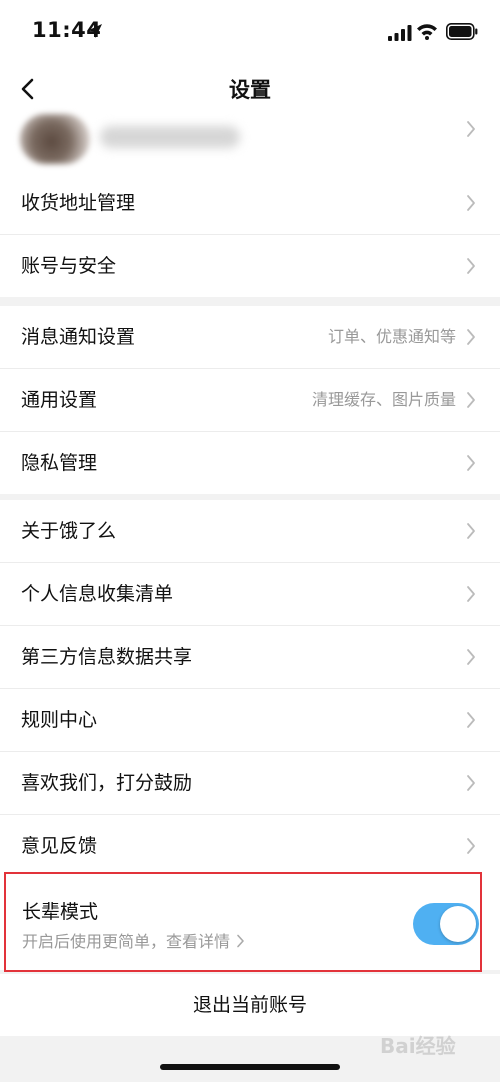 The height and width of the screenshot is (1082, 500). What do you see at coordinates (250, 783) in the screenshot?
I see `row-rate-us: 喜欢我们，打分鼓励` at bounding box center [250, 783].